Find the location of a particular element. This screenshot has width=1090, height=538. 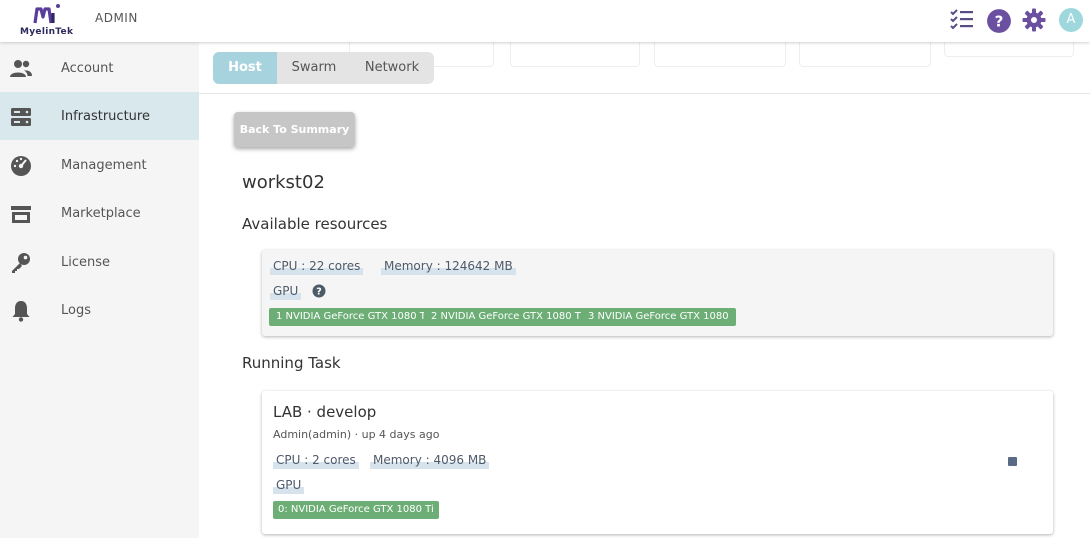

admin-label: ADMIN is located at coordinates (116, 18).